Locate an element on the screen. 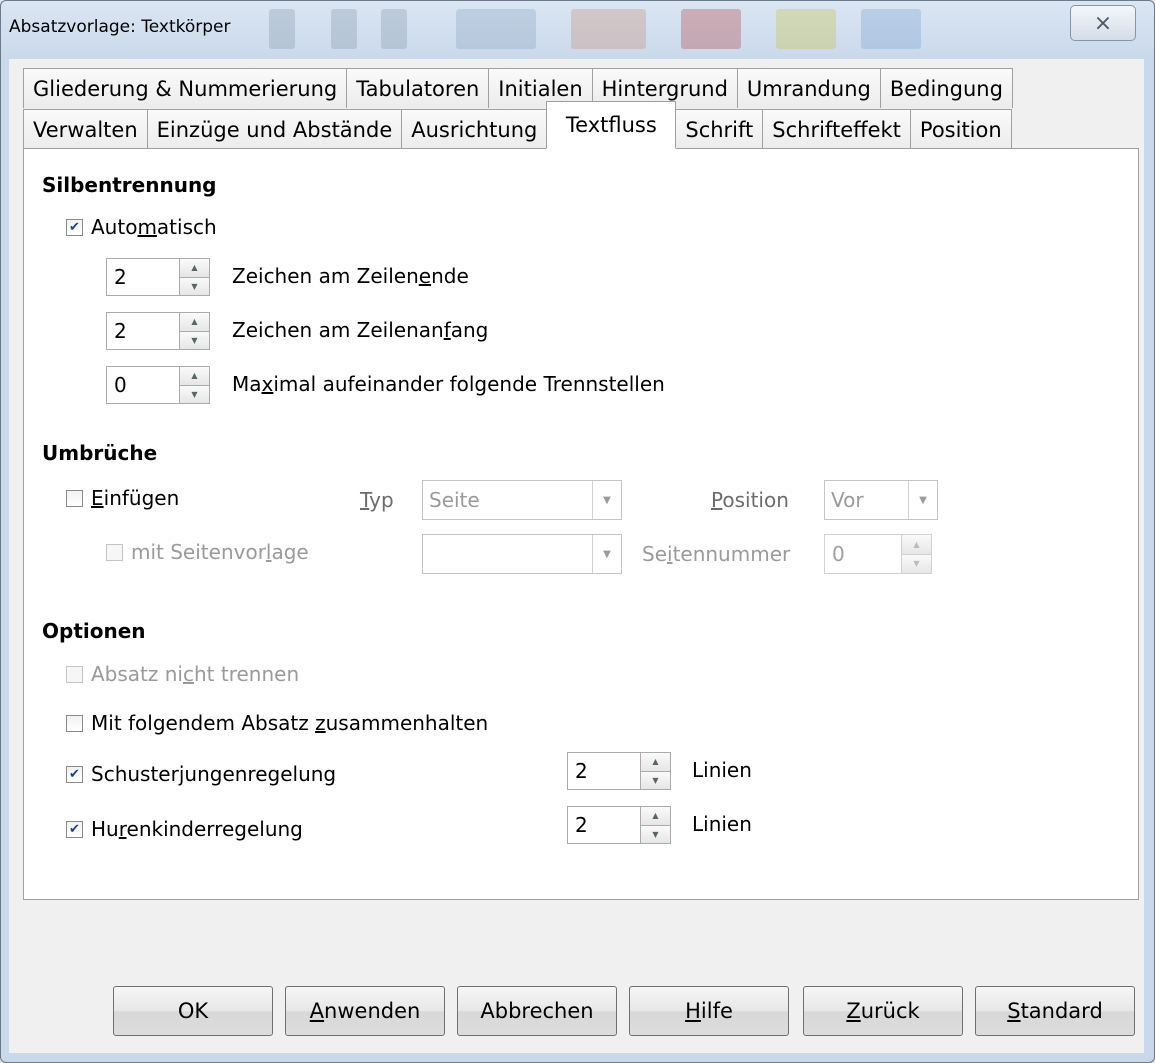 The width and height of the screenshot is (1155, 1063). chars-at-line-end-label: Zeichen am Zeilenende is located at coordinates (350, 276).